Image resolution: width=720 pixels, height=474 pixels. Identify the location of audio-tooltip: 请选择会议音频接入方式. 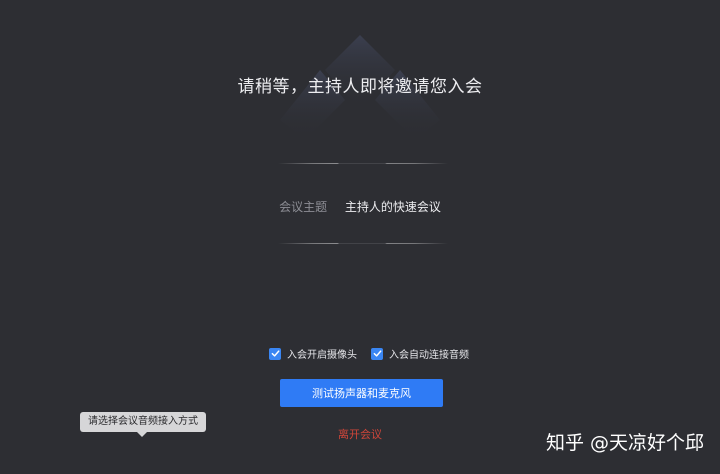
(143, 422).